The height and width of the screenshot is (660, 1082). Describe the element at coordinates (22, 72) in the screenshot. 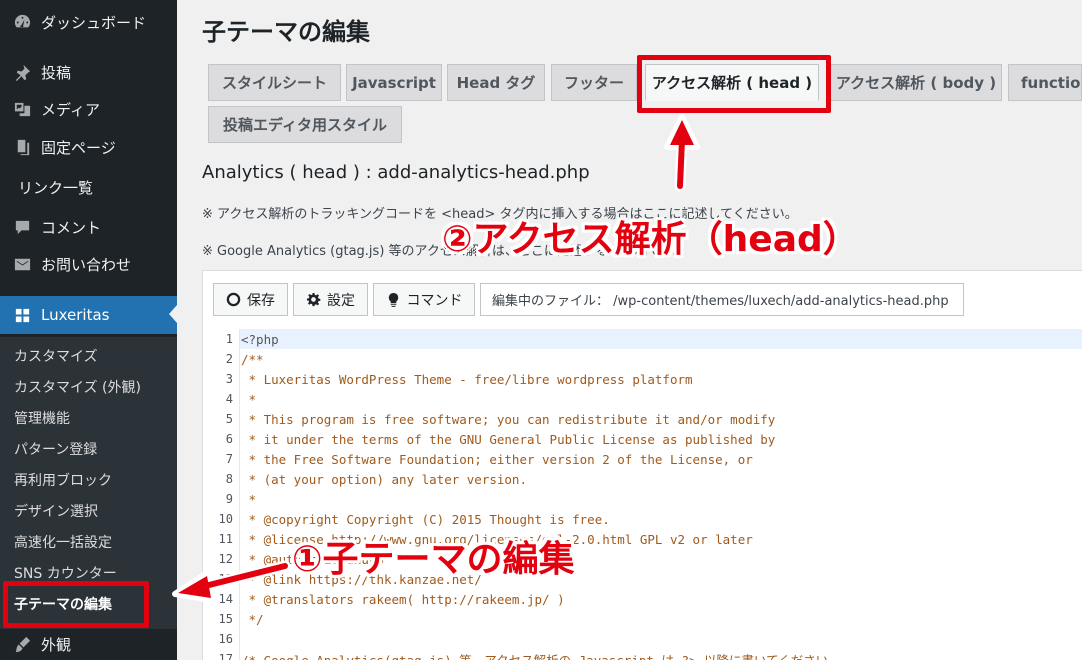

I see `pin-icon` at that location.